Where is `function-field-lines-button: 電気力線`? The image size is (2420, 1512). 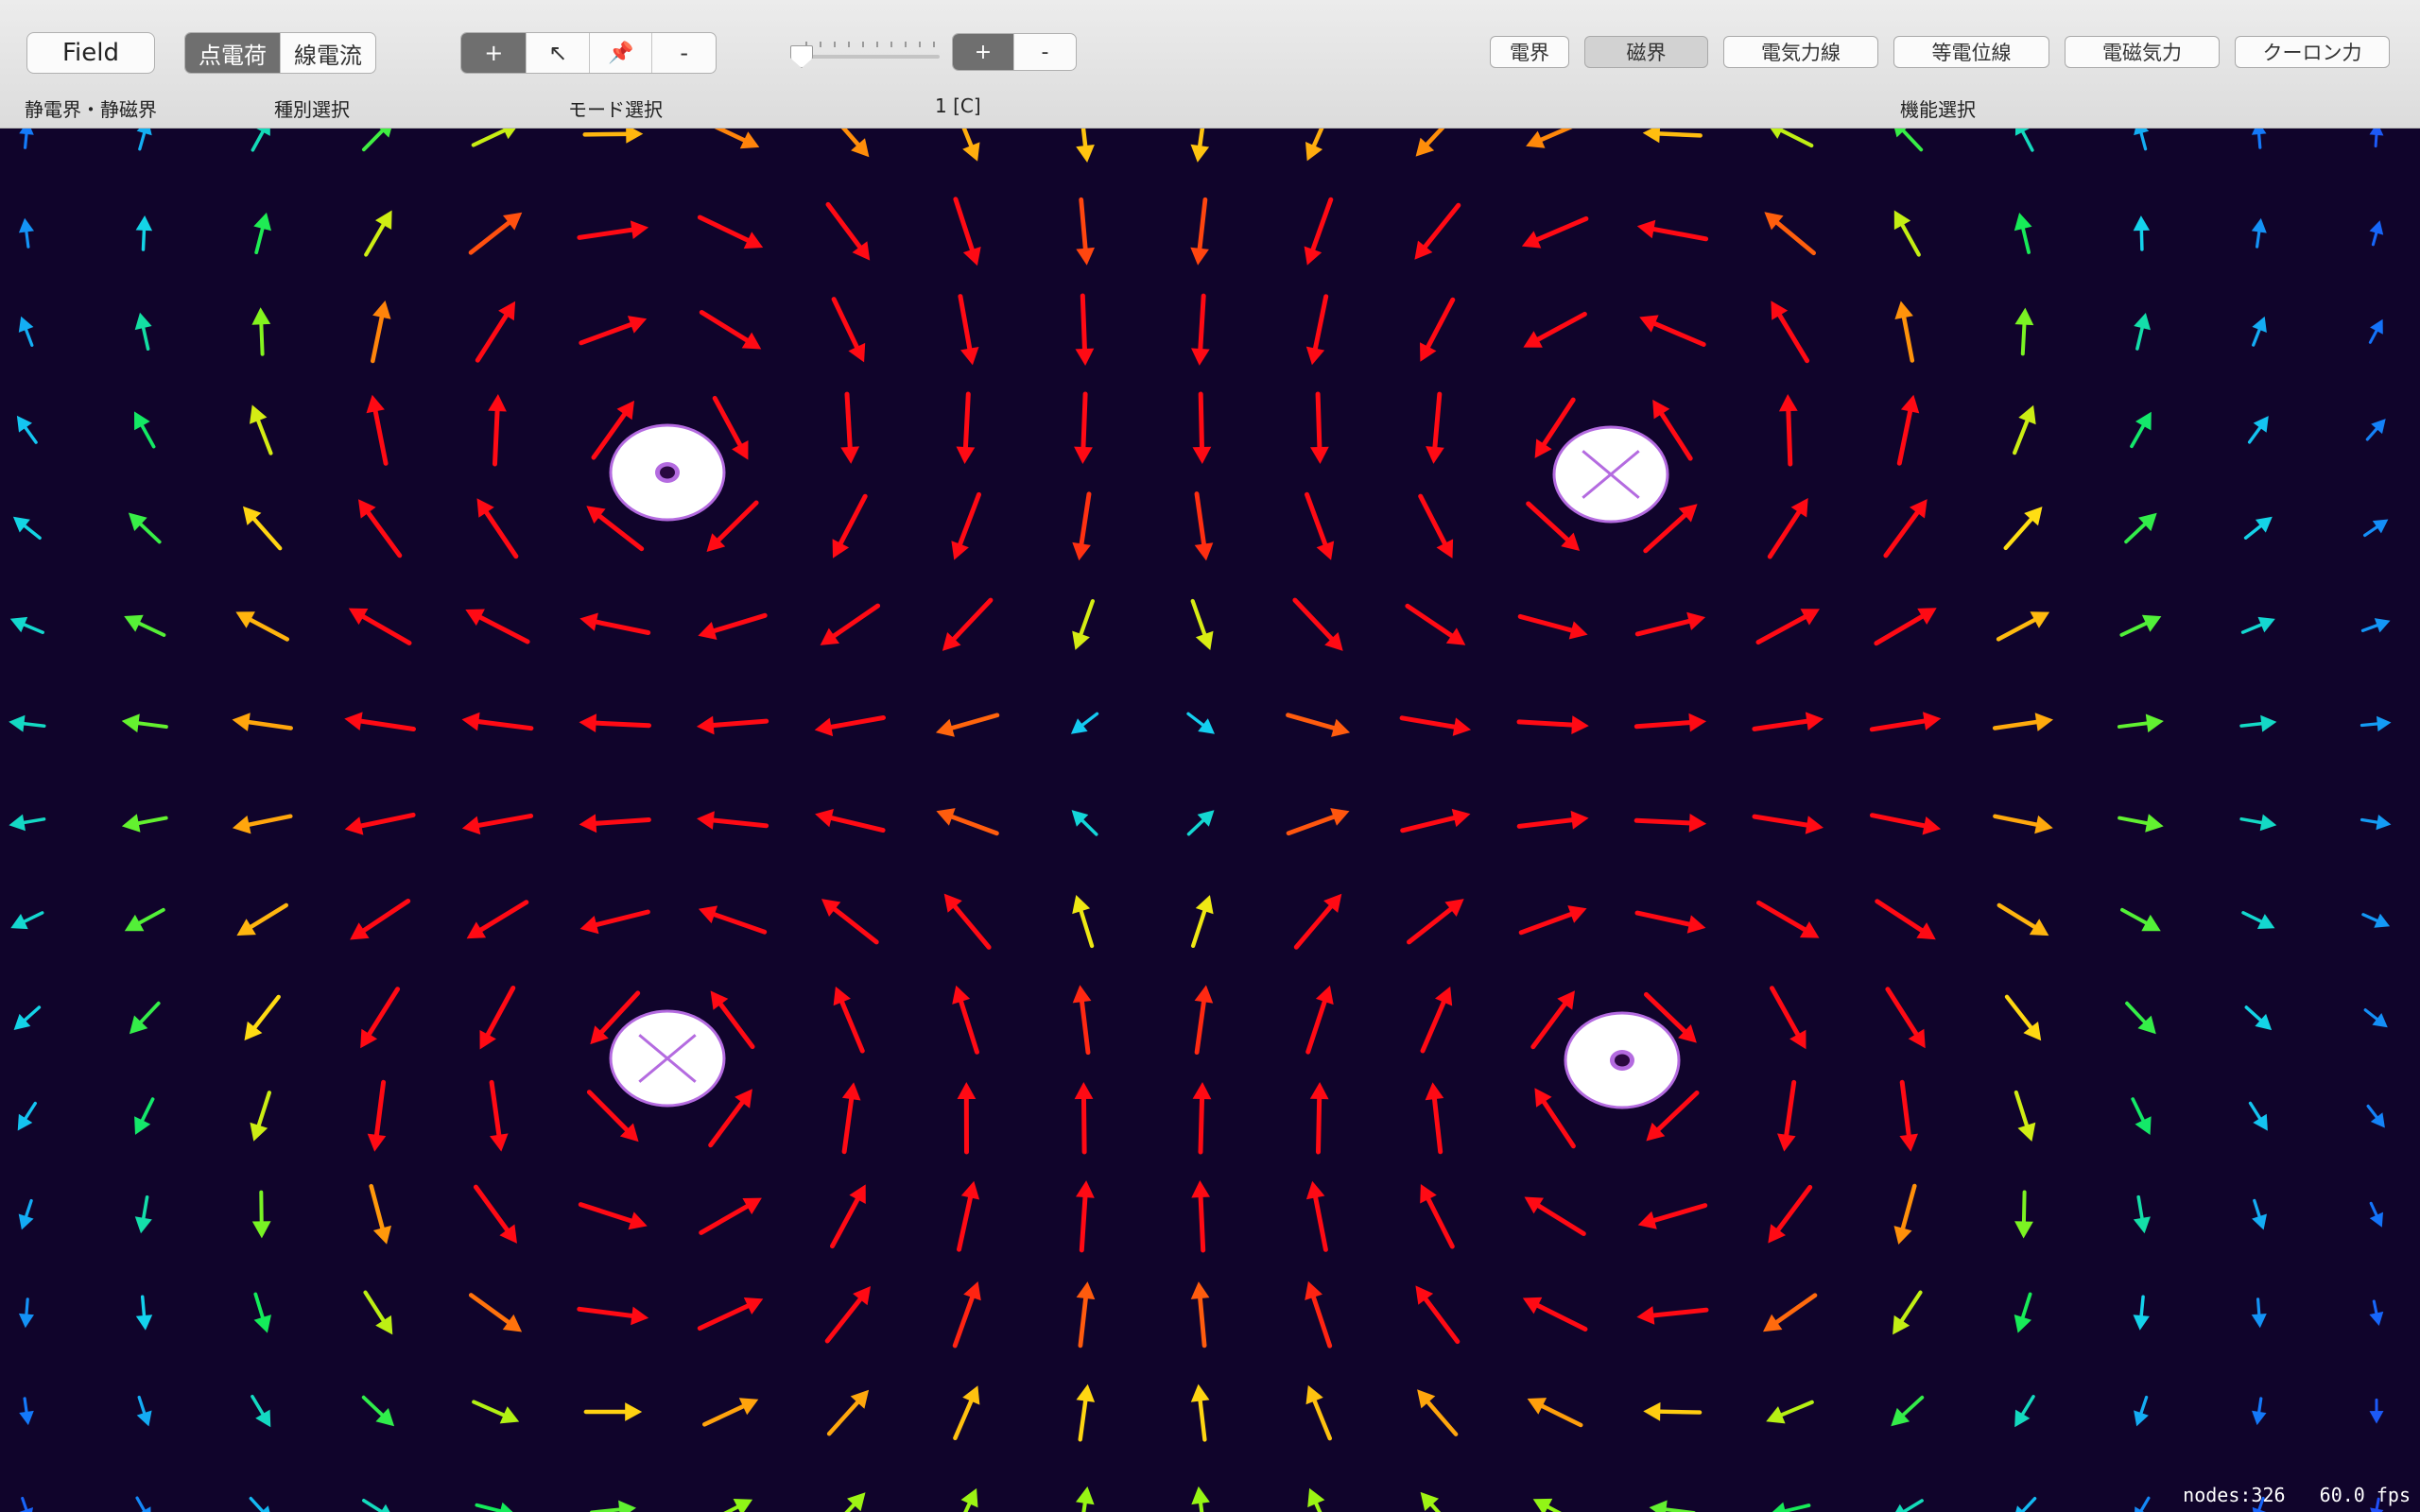 function-field-lines-button: 電気力線 is located at coordinates (1801, 52).